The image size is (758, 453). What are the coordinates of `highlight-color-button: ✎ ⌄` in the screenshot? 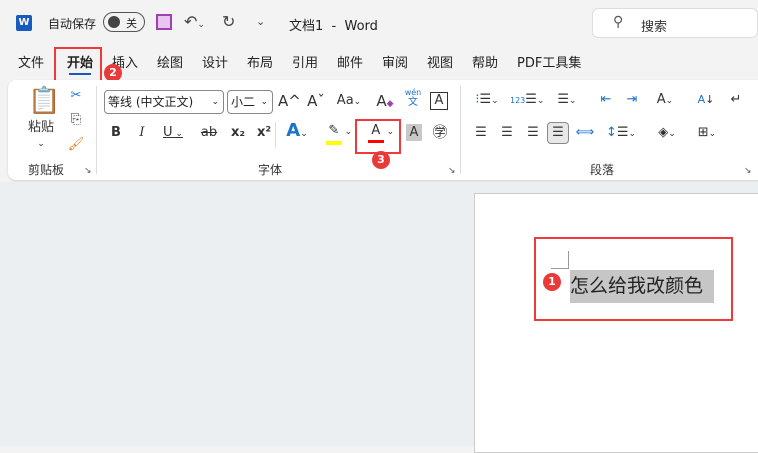 It's located at (339, 133).